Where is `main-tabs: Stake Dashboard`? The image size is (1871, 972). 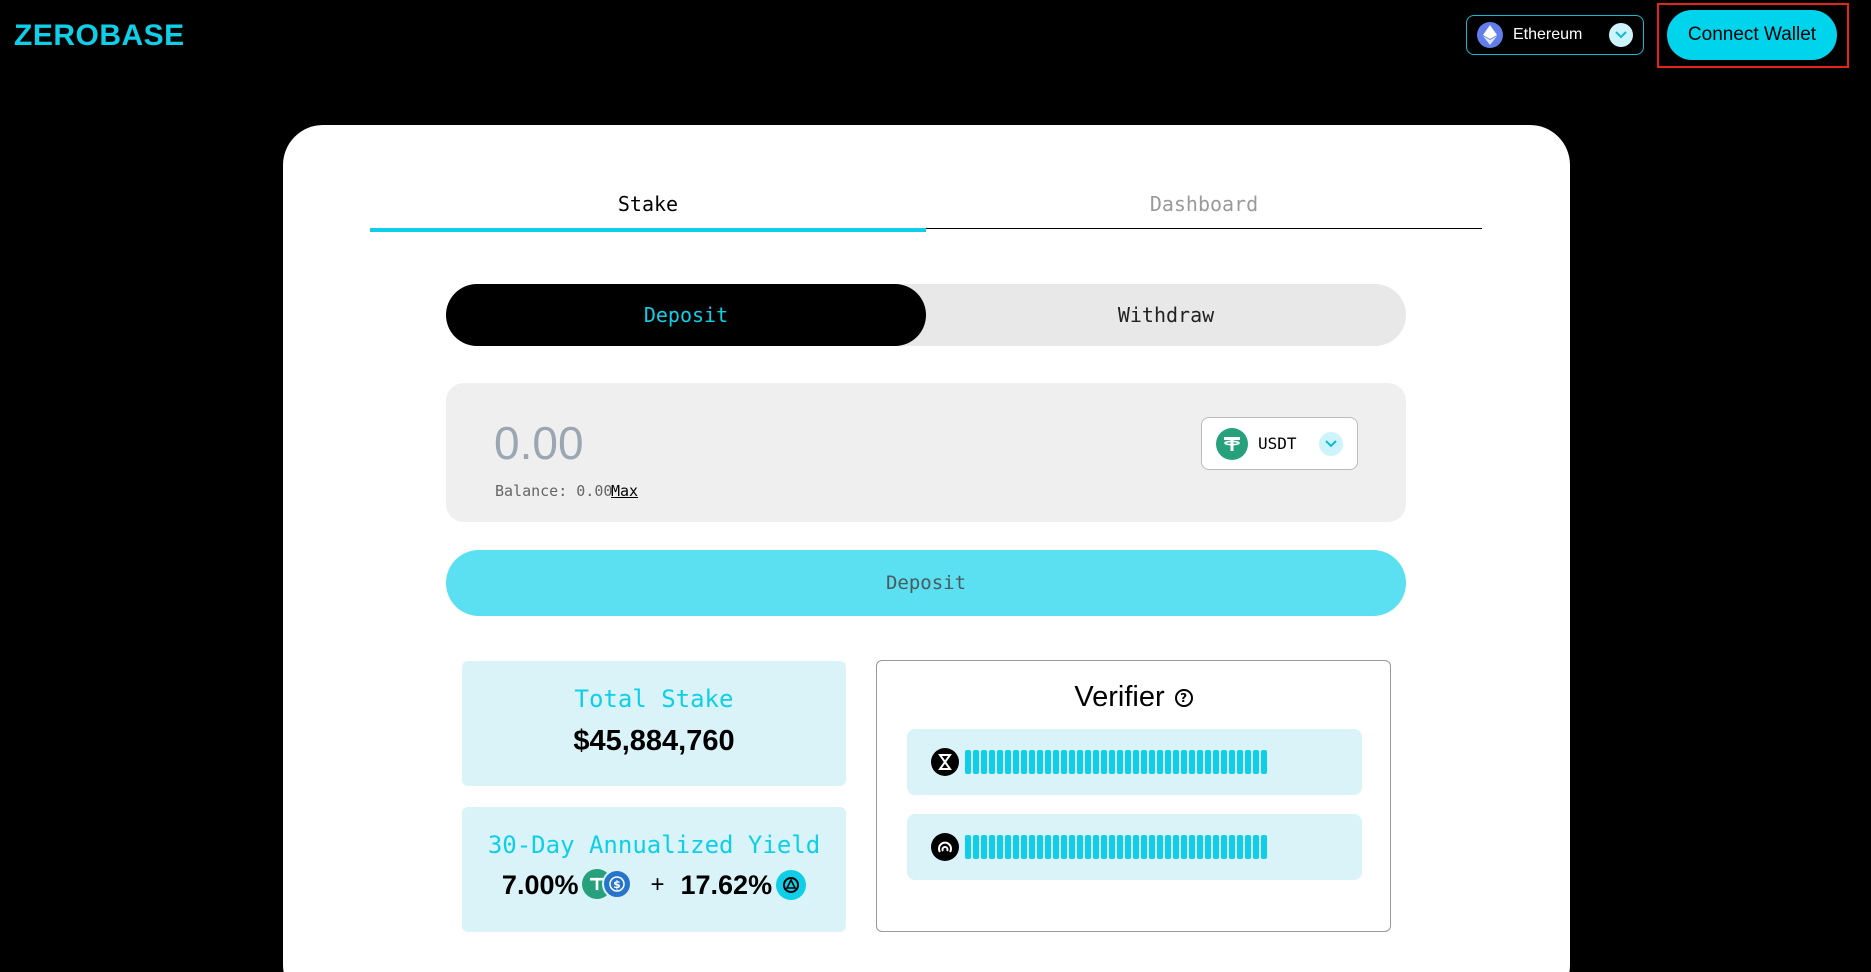
main-tabs: Stake Dashboard is located at coordinates (926, 206).